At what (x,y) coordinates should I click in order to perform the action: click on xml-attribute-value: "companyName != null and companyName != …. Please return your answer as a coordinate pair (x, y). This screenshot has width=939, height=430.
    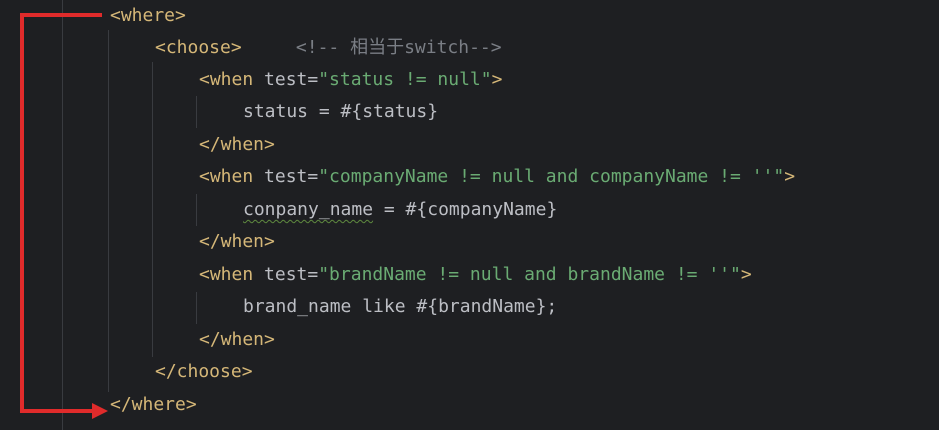
    Looking at the image, I should click on (551, 176).